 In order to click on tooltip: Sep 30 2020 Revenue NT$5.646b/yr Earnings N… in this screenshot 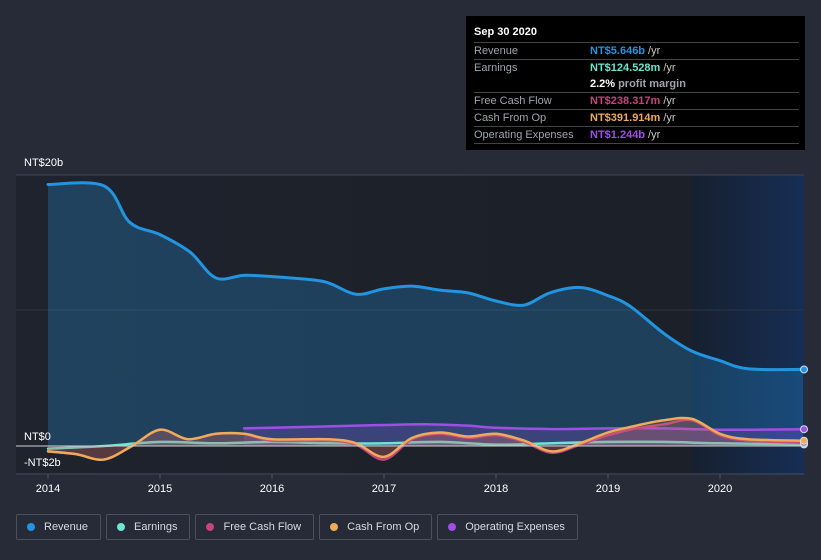, I will do `click(635, 83)`.